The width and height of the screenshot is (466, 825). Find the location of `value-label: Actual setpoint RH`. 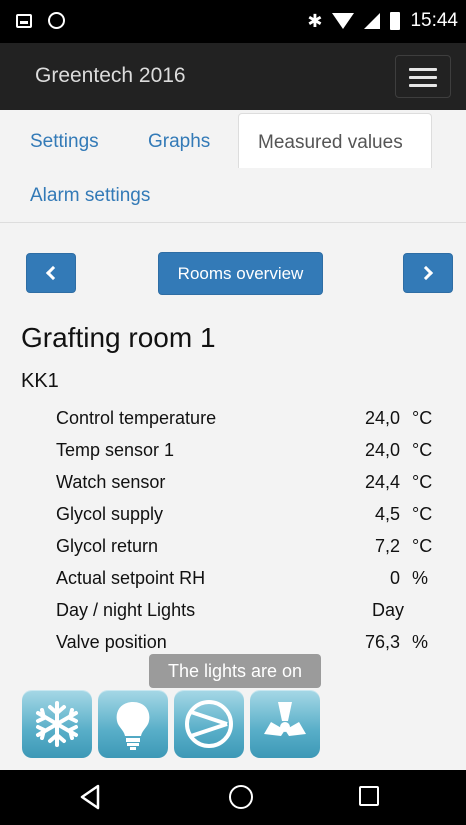

value-label: Actual setpoint RH is located at coordinates (131, 578).